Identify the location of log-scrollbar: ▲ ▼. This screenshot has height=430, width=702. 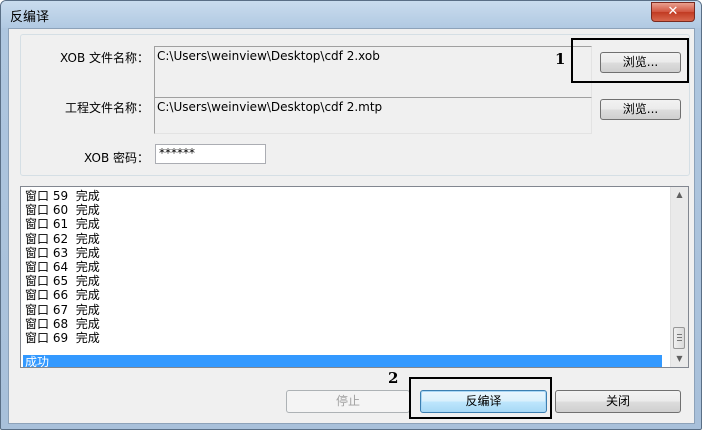
(679, 277).